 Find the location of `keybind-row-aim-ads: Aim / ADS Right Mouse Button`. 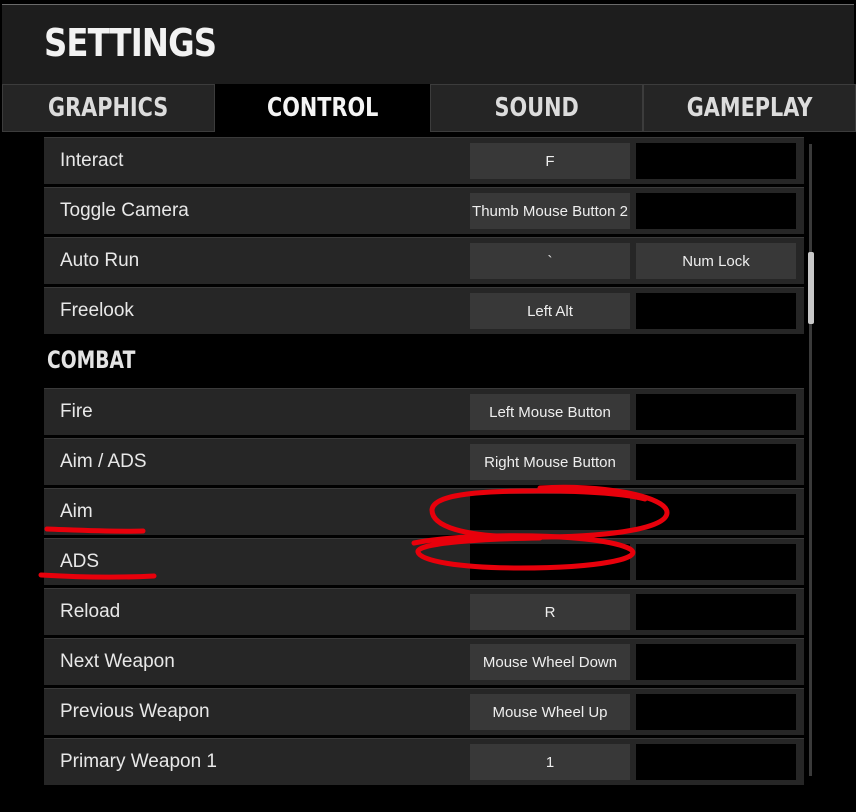

keybind-row-aim-ads: Aim / ADS Right Mouse Button is located at coordinates (424, 461).